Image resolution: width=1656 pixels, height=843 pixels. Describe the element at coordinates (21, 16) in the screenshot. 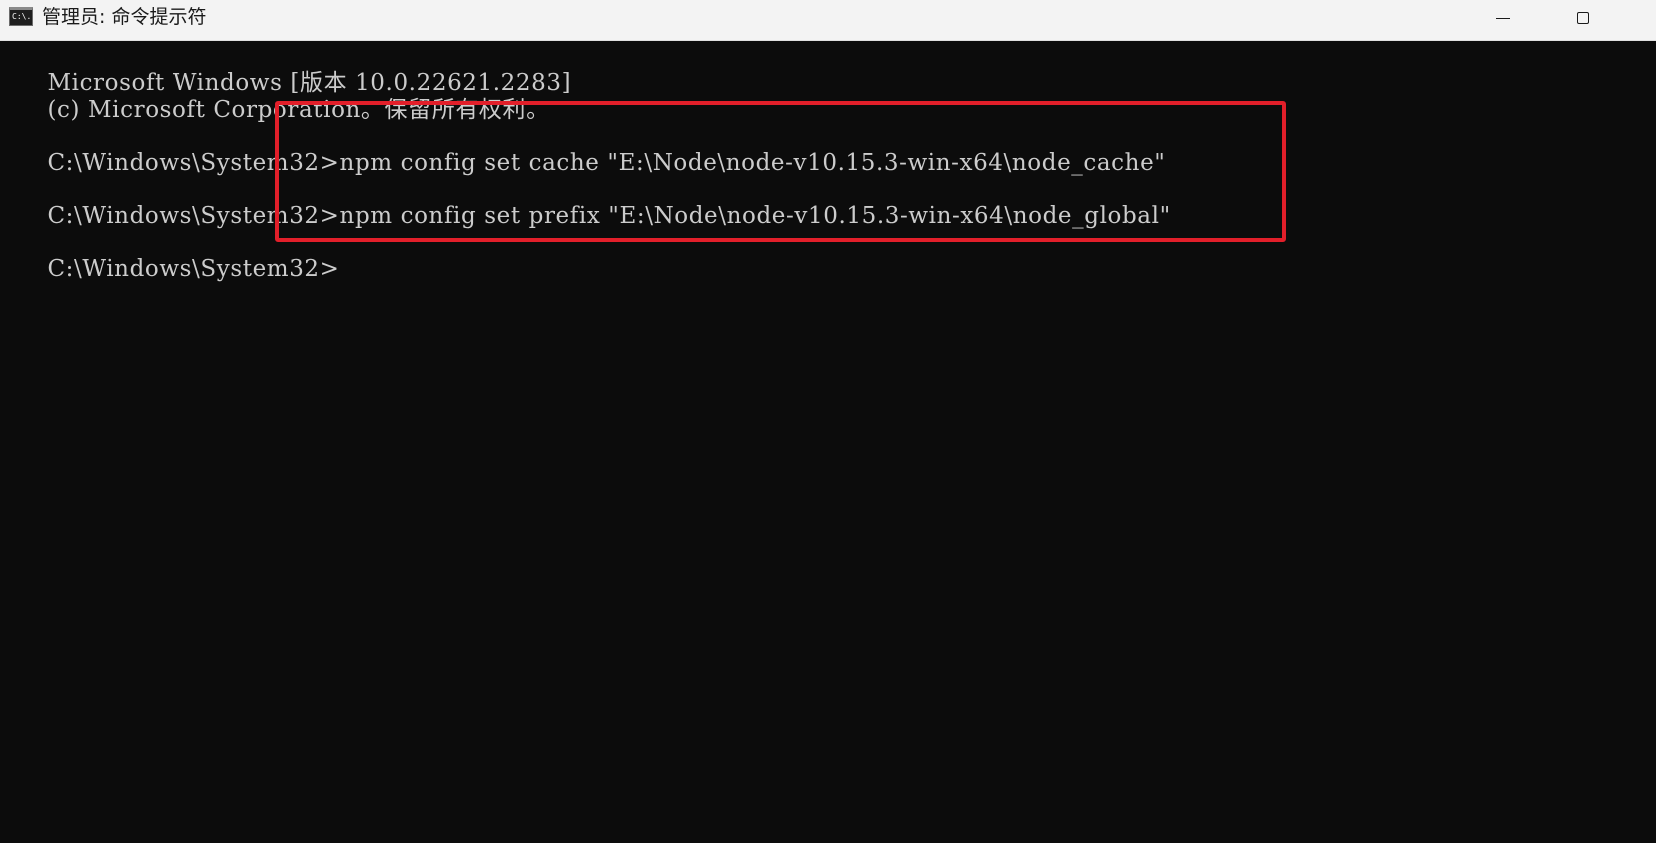

I see `cmd-icon: C:\.` at that location.